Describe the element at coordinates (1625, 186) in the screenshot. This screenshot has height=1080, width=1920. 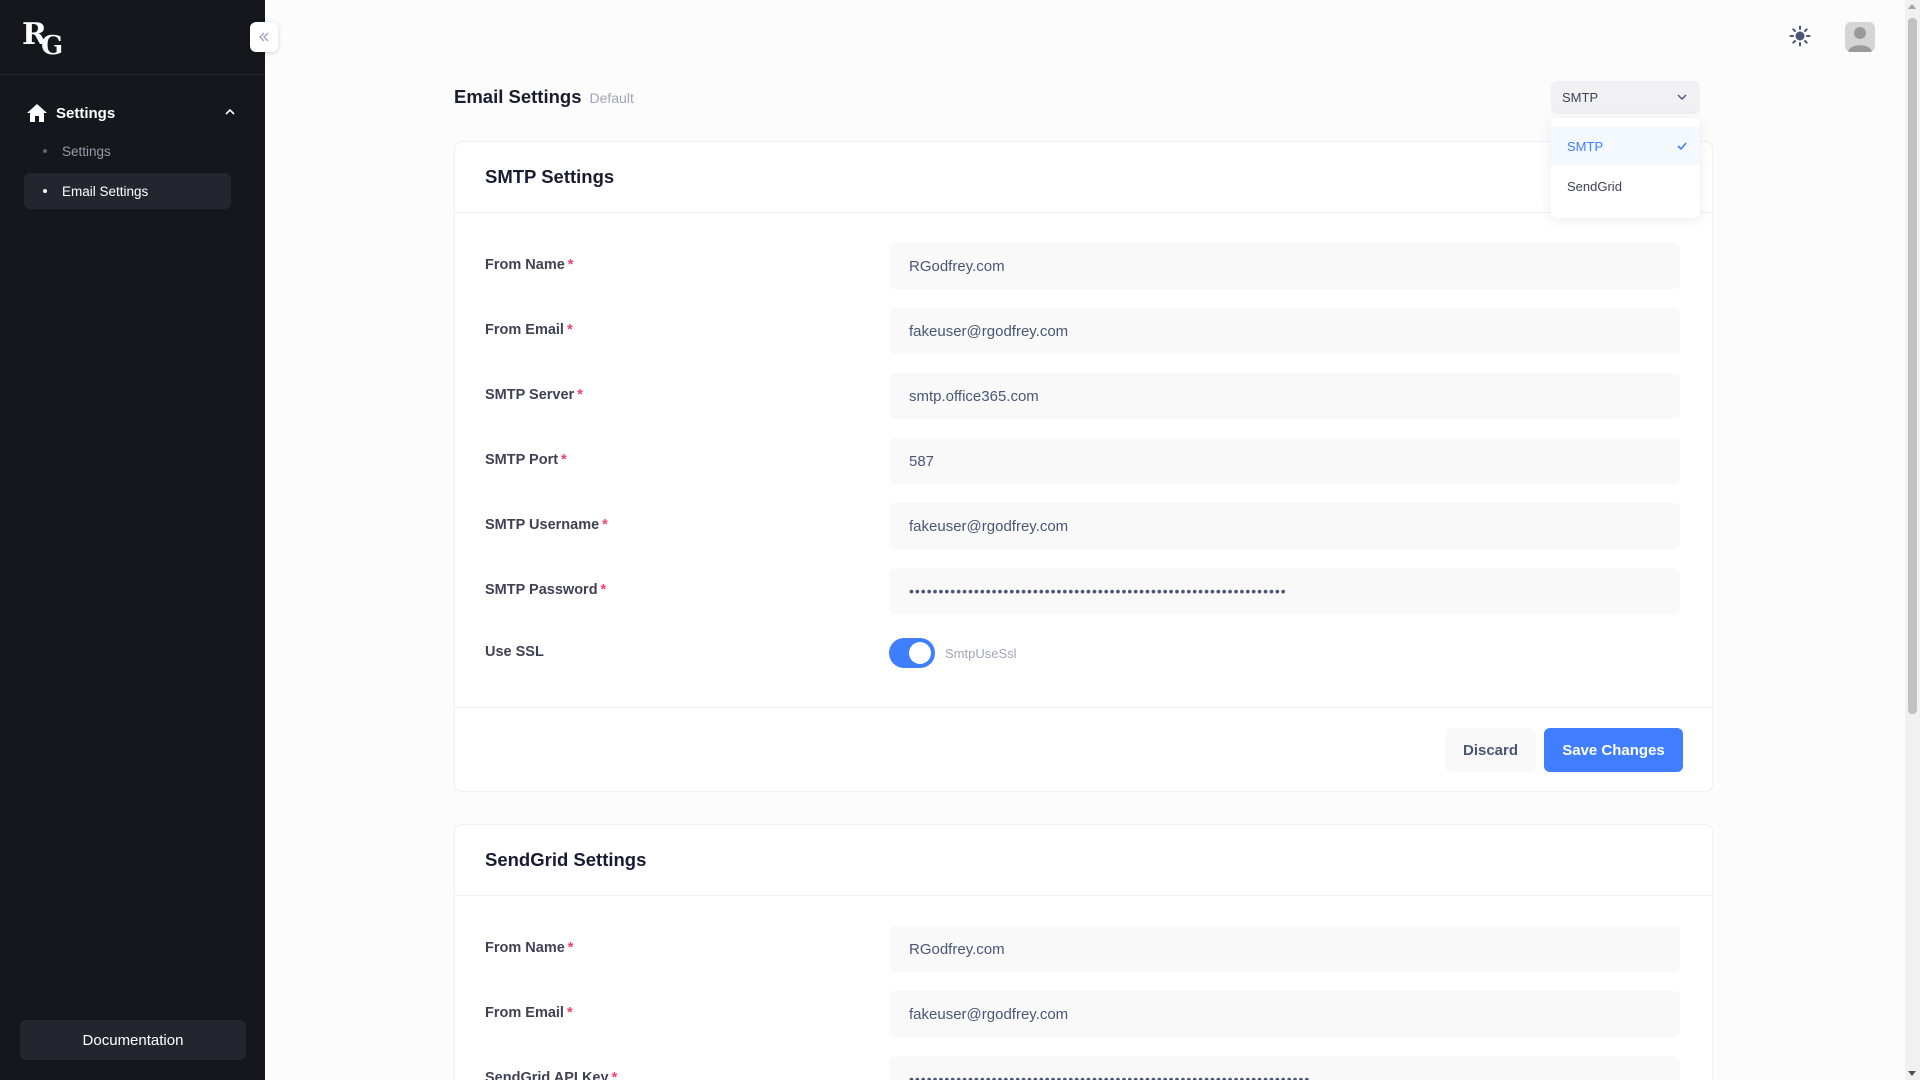
I see `dropdown-option-sendgrid: SendGrid` at that location.